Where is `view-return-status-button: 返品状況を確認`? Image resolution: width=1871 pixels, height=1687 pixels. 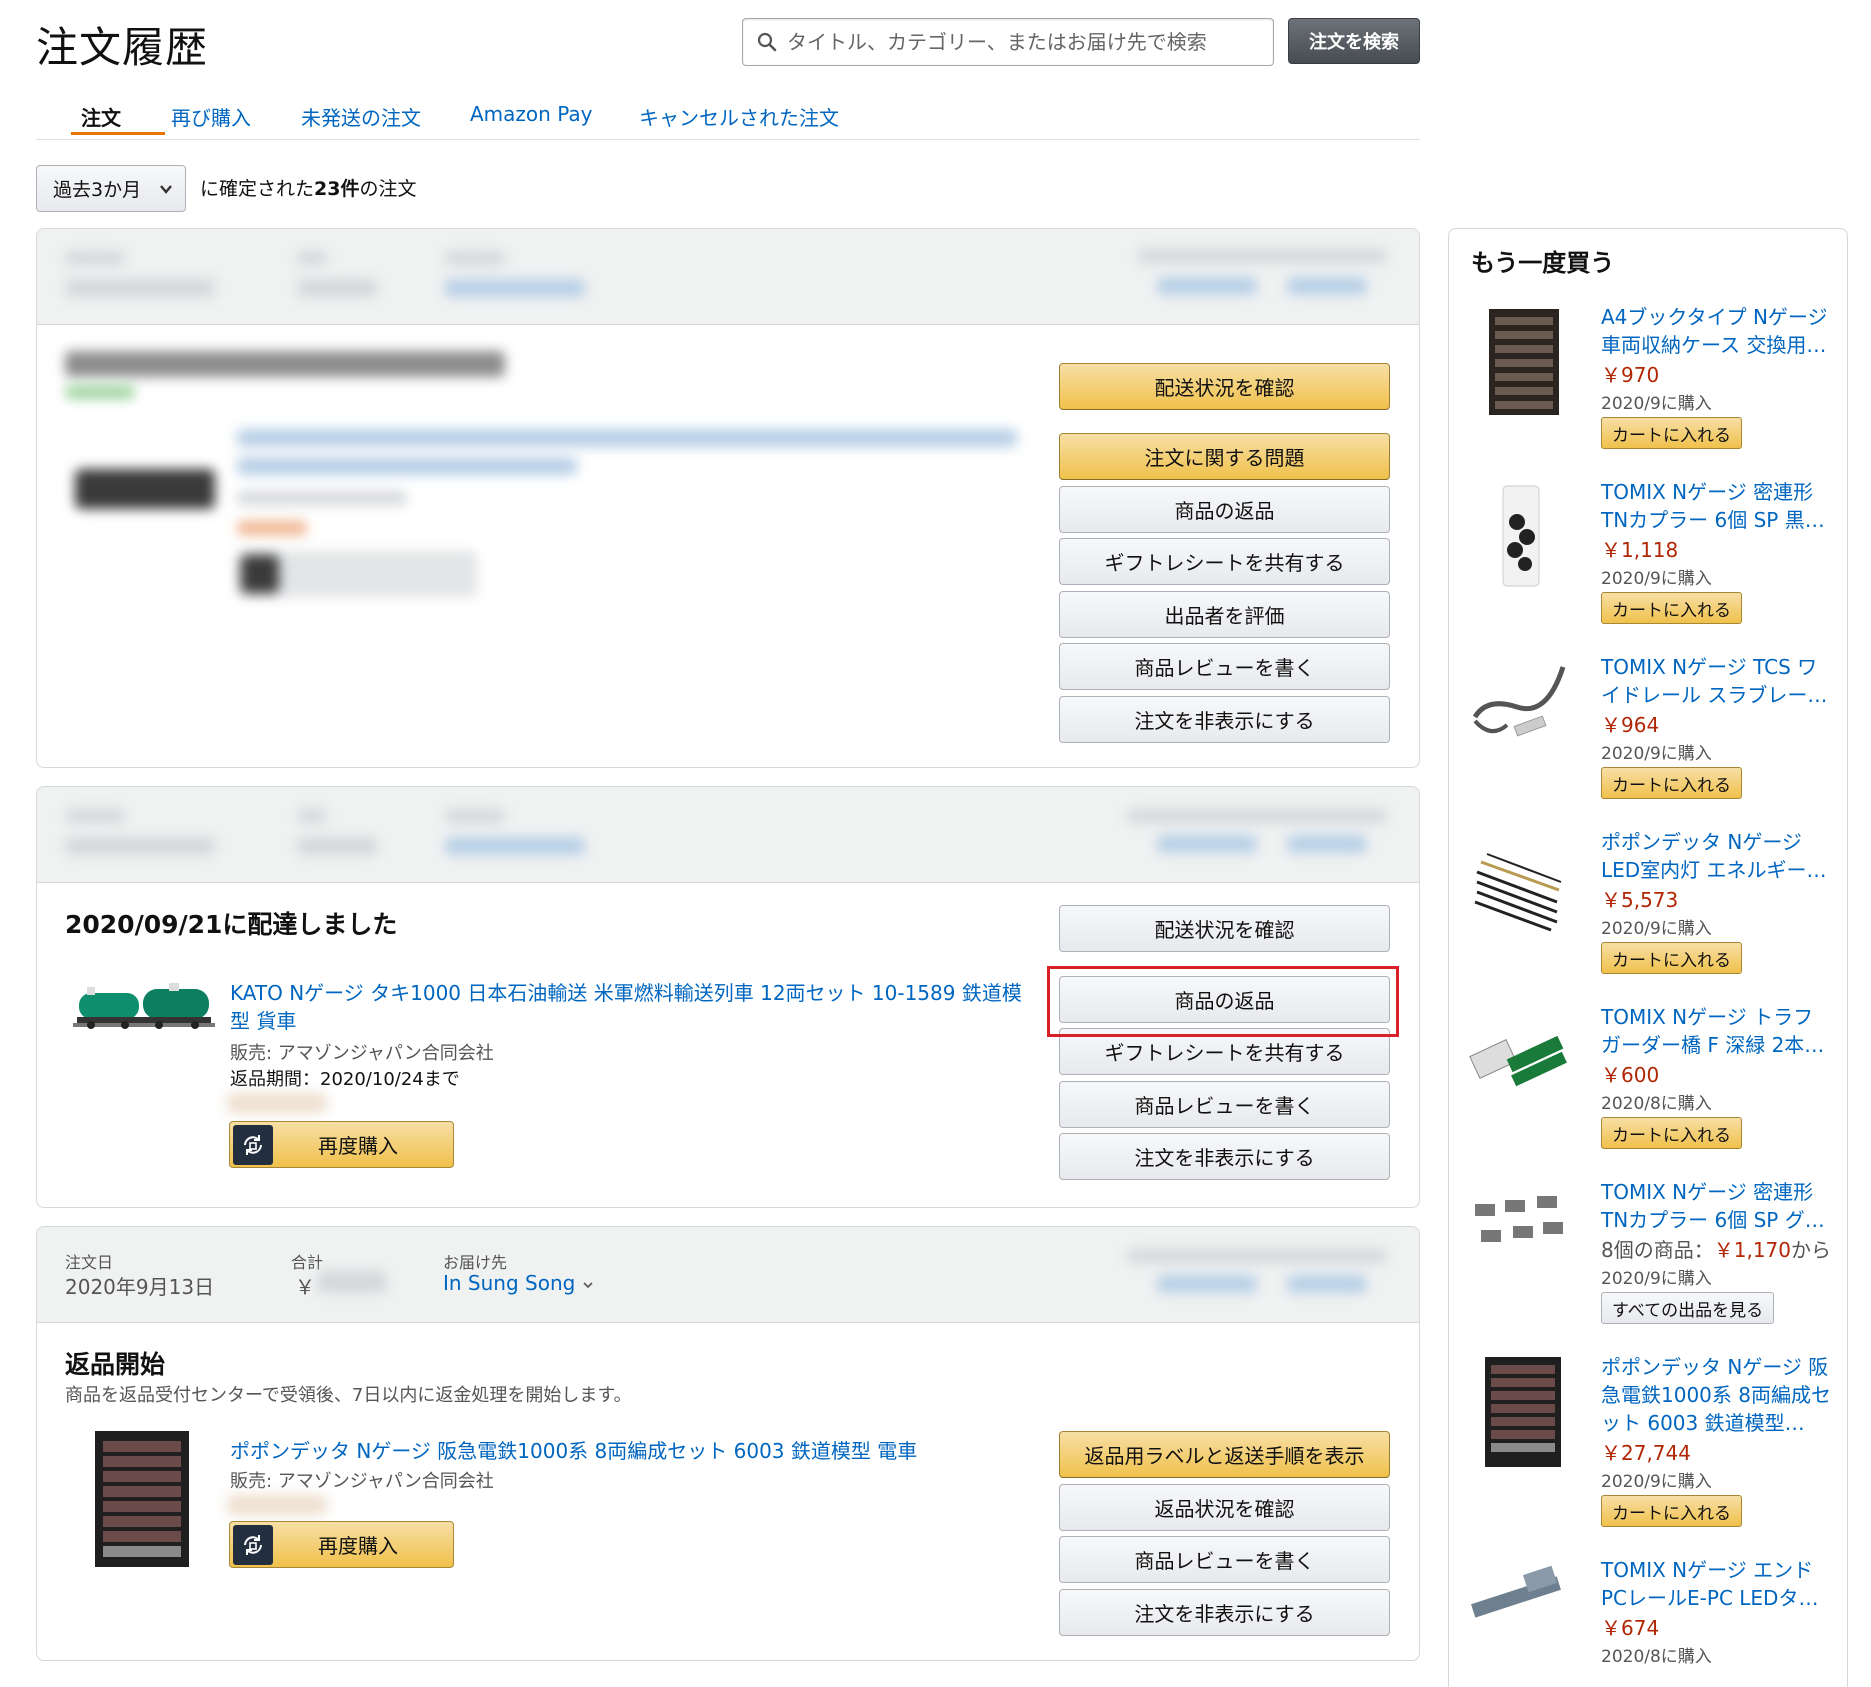 view-return-status-button: 返品状況を確認 is located at coordinates (1224, 1507).